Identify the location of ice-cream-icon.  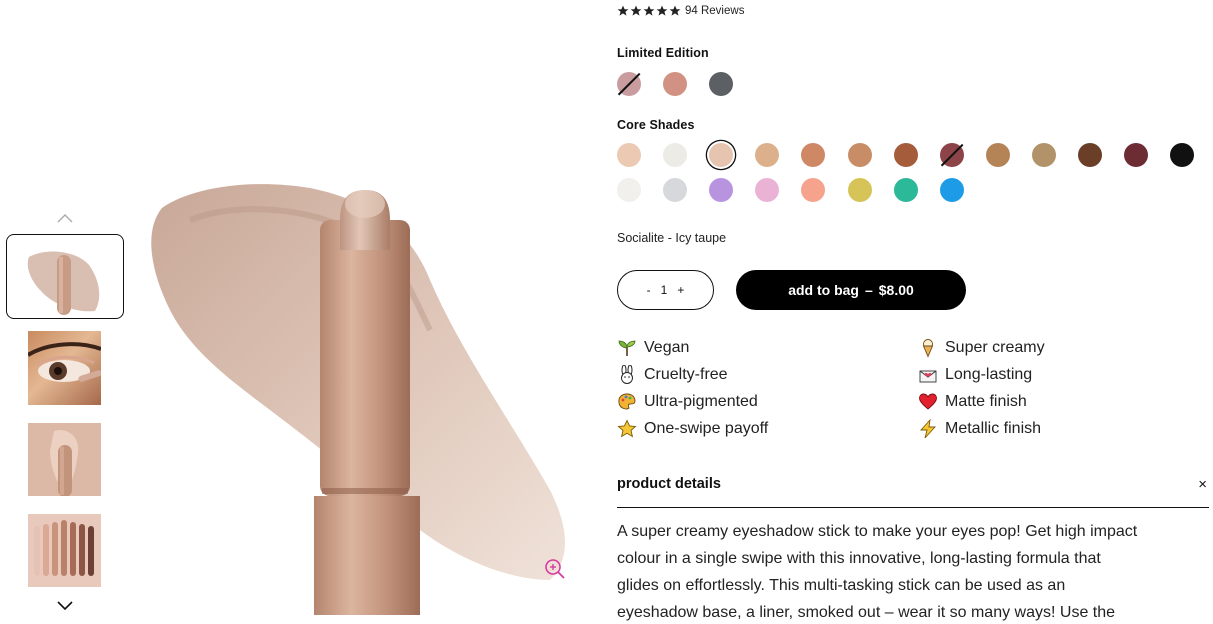
(928, 348).